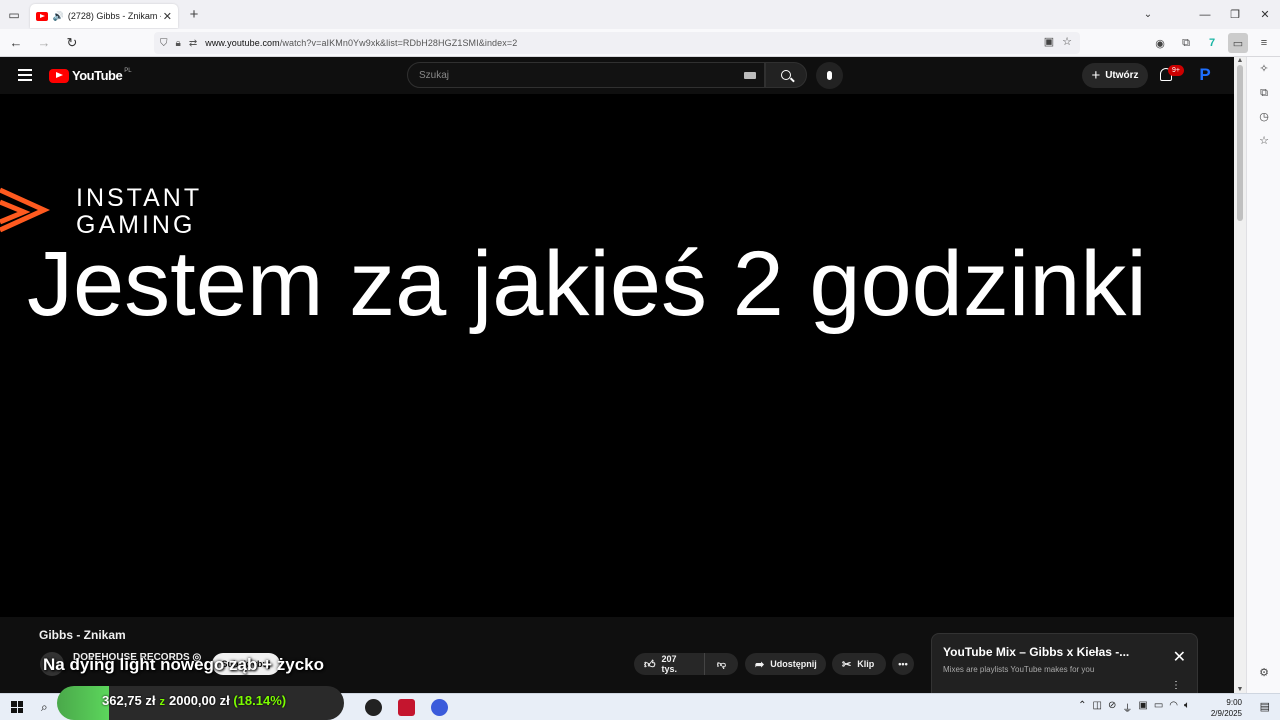  I want to click on account-icon: ◉, so click(1160, 43).